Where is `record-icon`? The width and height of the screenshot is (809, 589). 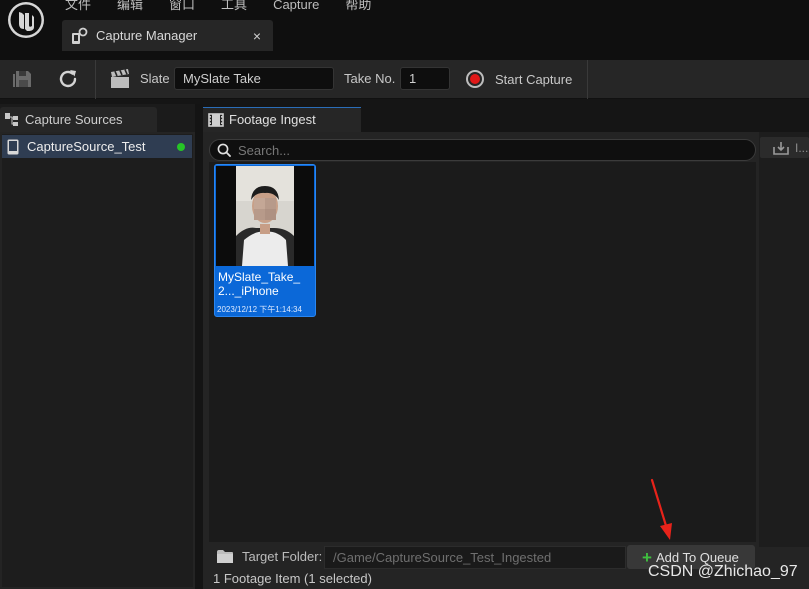
record-icon is located at coordinates (475, 79).